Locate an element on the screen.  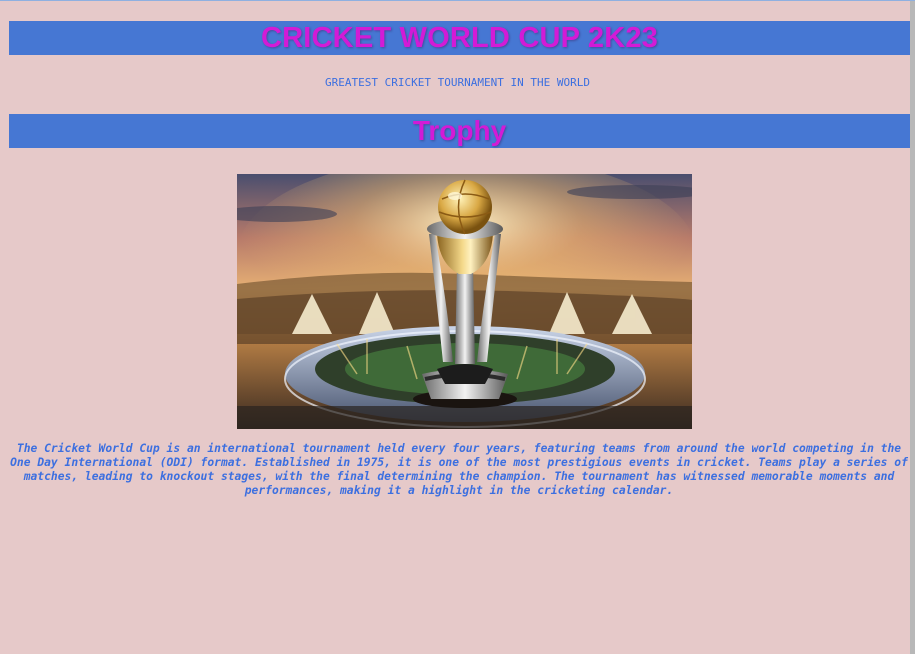
scrollbar-track is located at coordinates (912, 327).